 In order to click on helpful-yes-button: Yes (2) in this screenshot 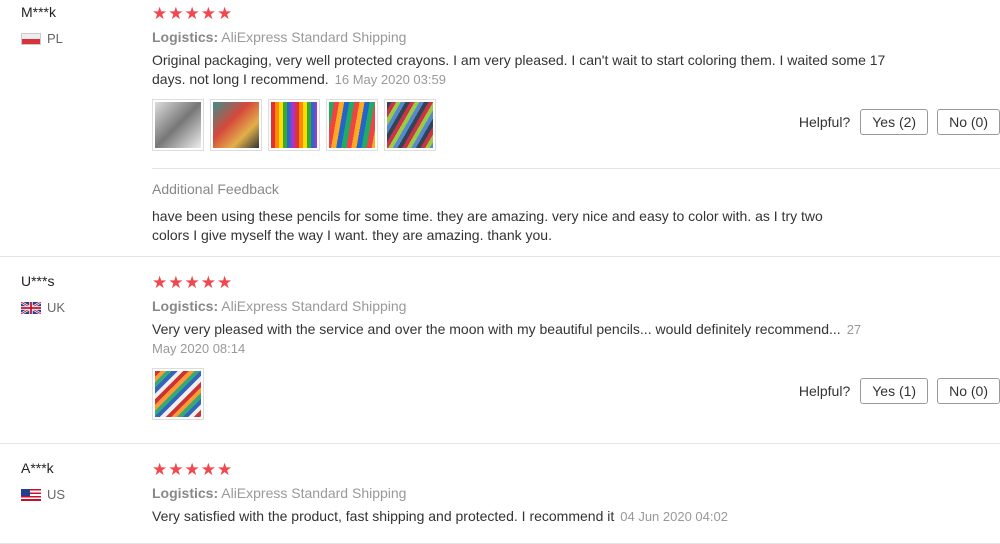, I will do `click(894, 122)`.